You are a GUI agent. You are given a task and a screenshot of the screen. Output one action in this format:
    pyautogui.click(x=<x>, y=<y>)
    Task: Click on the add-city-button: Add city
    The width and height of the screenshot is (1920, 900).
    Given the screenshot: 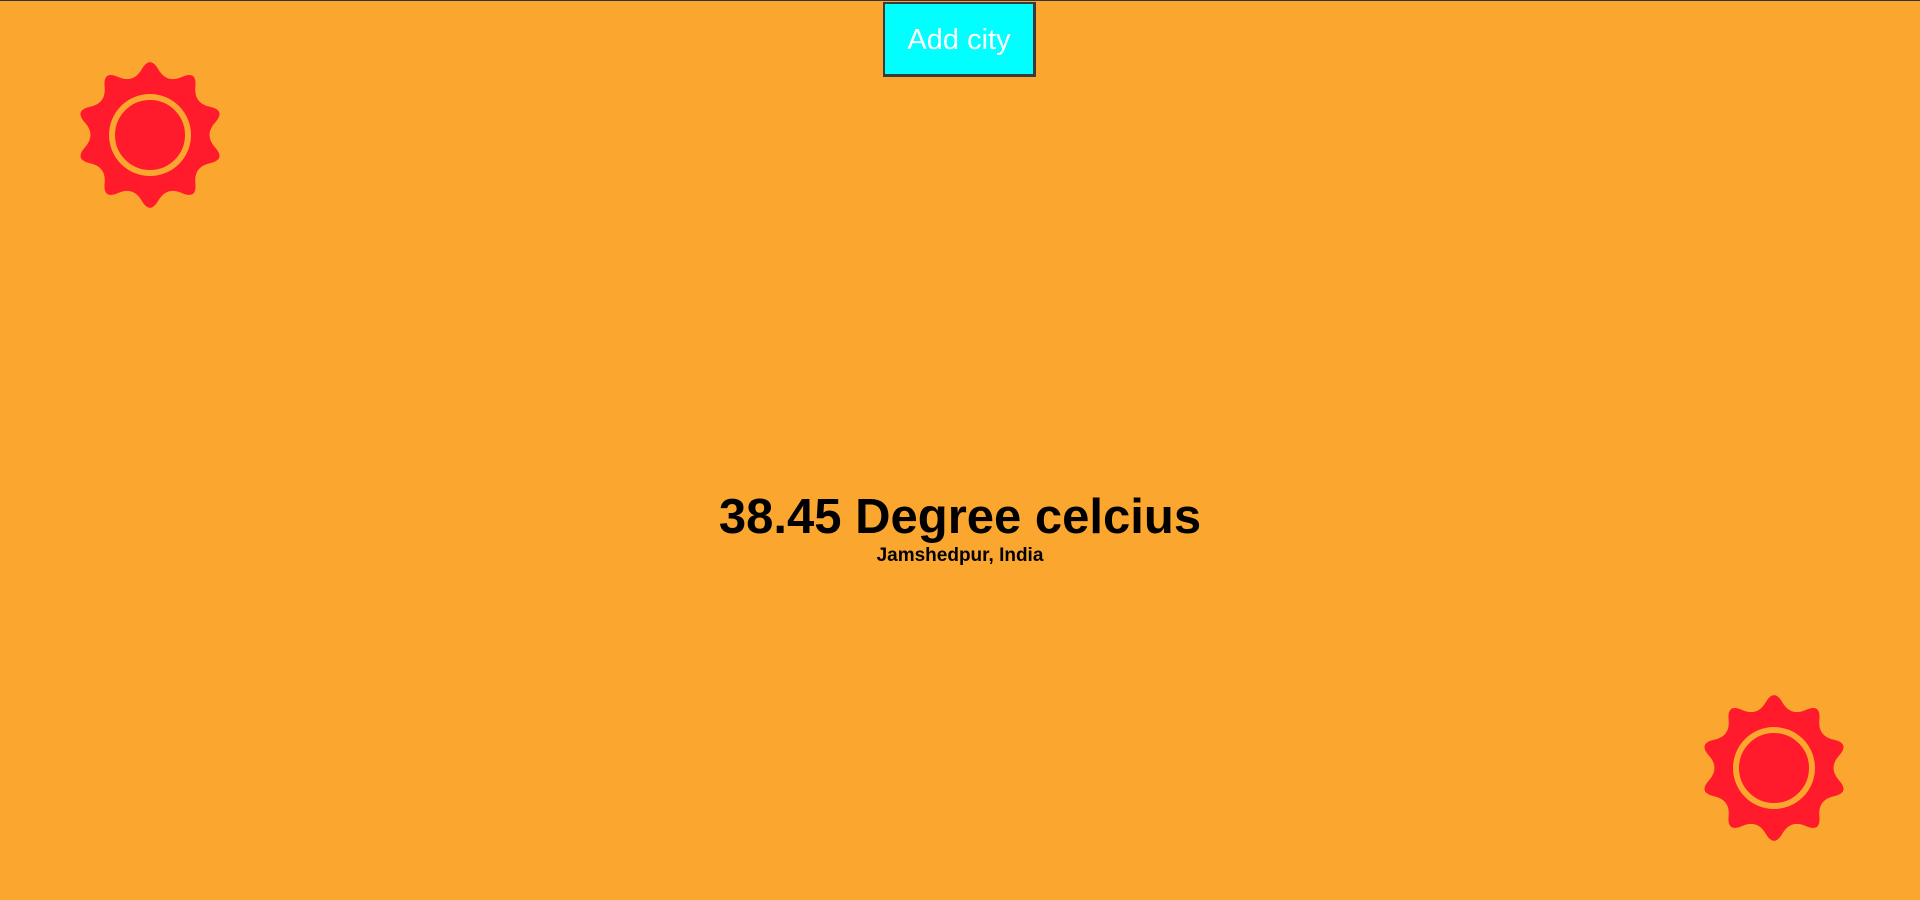 What is the action you would take?
    pyautogui.click(x=959, y=39)
    